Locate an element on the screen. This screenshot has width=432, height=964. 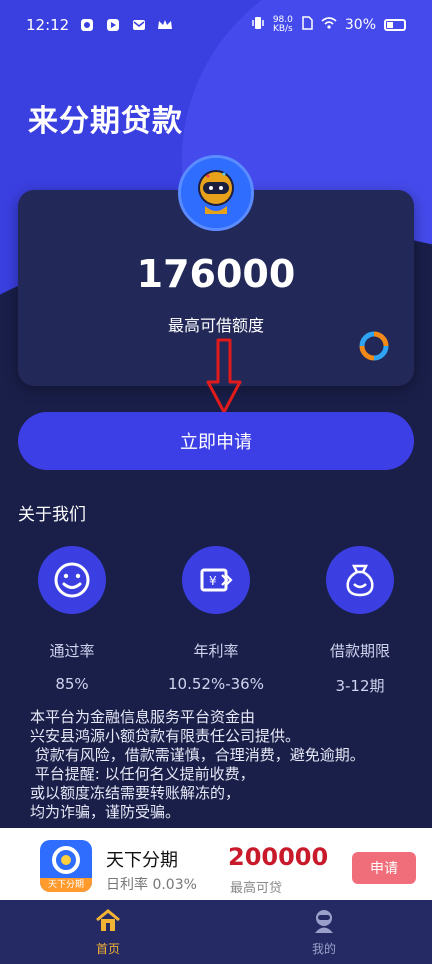
stat-value: 85% is located at coordinates (72, 684).